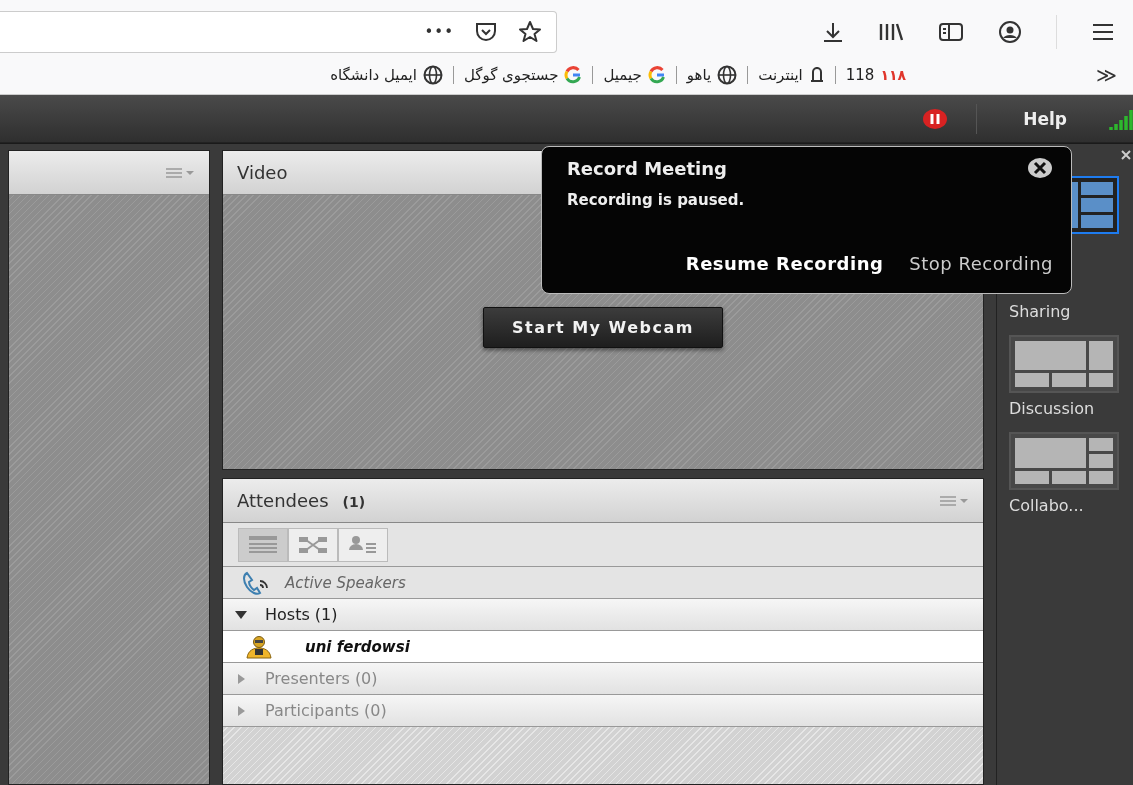  I want to click on address-bar: •••, so click(278, 31).